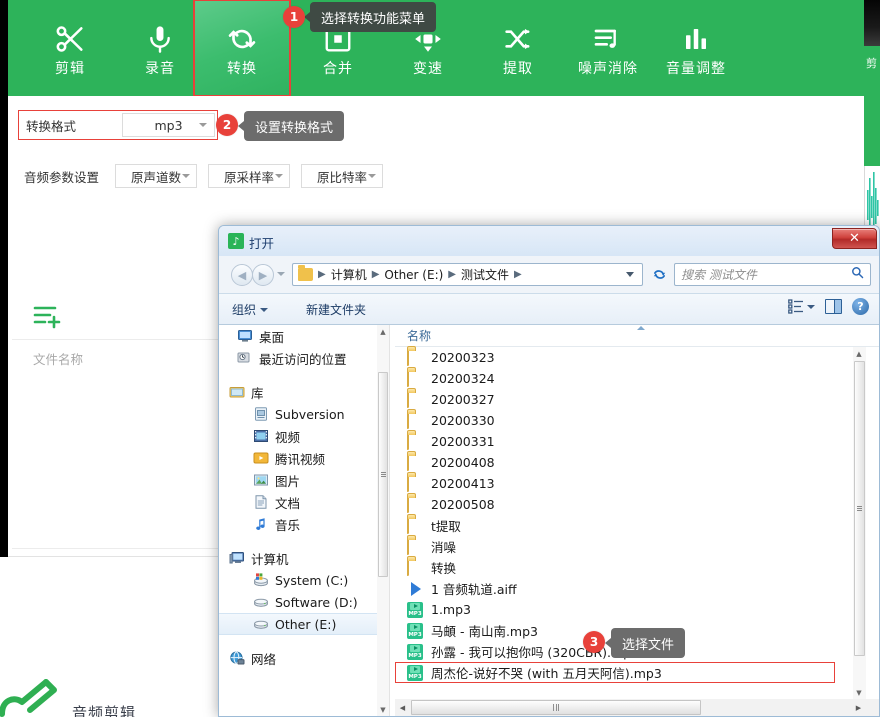 This screenshot has height=717, width=880. Describe the element at coordinates (485, 274) in the screenshot. I see `breadcrumb-folder: 测试文件` at that location.